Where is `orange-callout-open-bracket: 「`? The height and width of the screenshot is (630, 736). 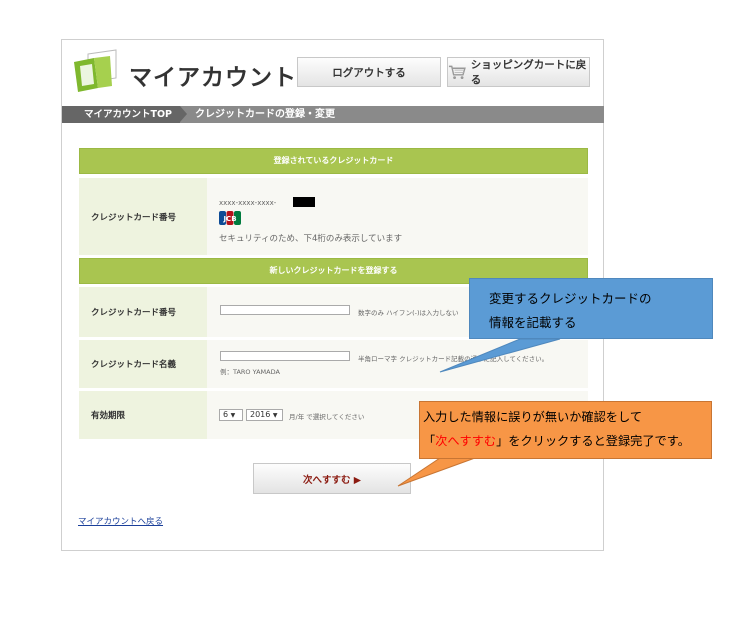 orange-callout-open-bracket: 「 is located at coordinates (429, 441).